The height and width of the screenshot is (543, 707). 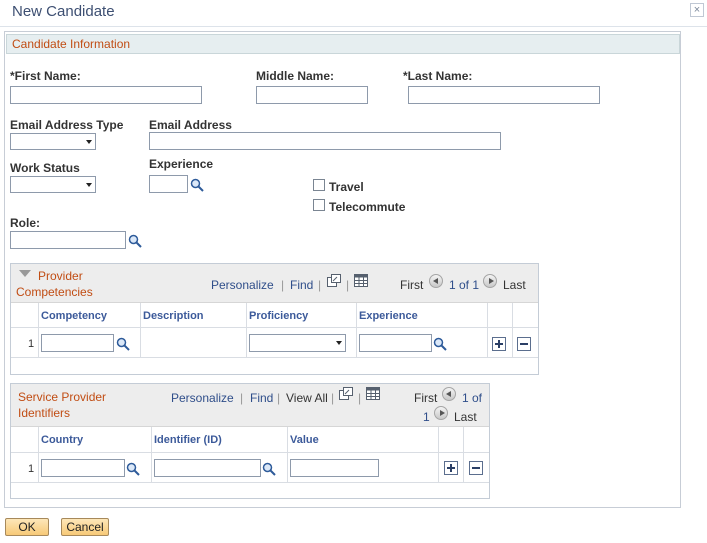 What do you see at coordinates (202, 398) in the screenshot?
I see `identifiers-personalize-link: Personalize` at bounding box center [202, 398].